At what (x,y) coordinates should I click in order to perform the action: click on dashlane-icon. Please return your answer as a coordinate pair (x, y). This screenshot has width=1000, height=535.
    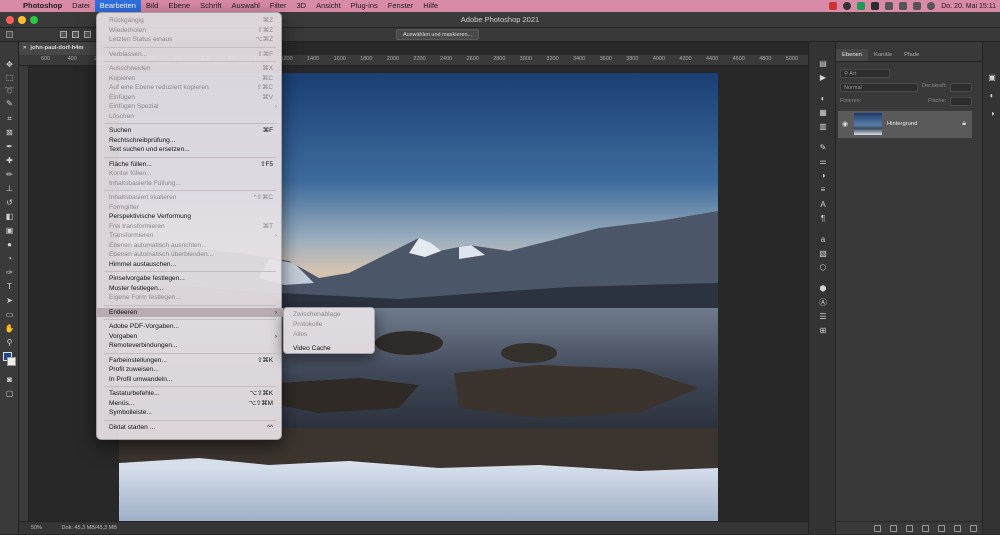
    Looking at the image, I should click on (861, 6).